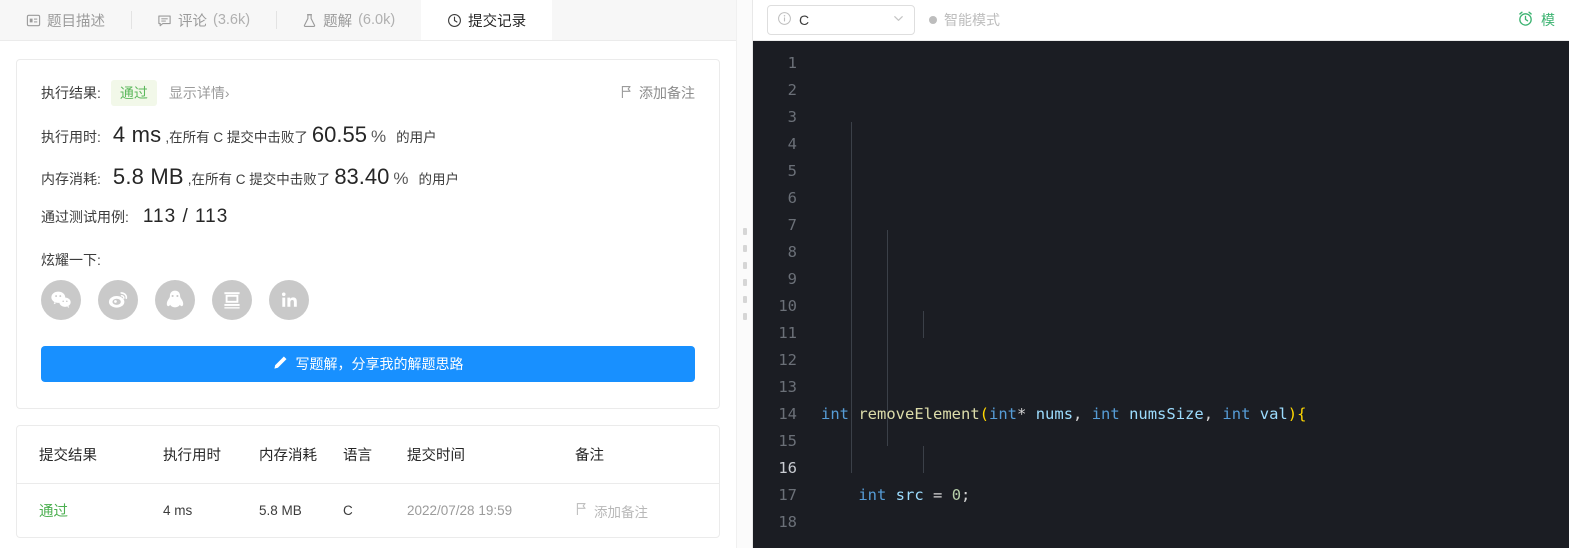  What do you see at coordinates (792, 279) in the screenshot?
I see `line-number: 9` at bounding box center [792, 279].